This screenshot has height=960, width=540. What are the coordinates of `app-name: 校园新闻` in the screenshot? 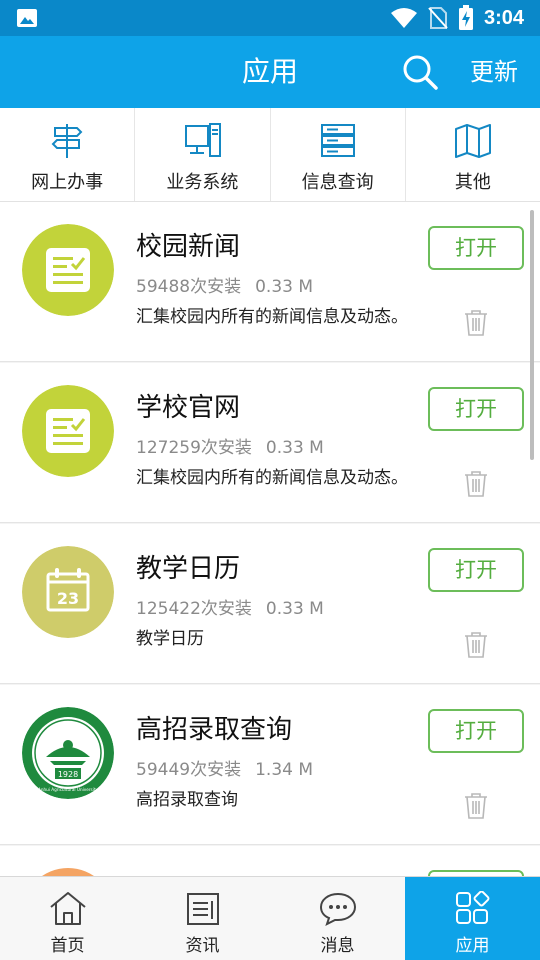 It's located at (188, 247).